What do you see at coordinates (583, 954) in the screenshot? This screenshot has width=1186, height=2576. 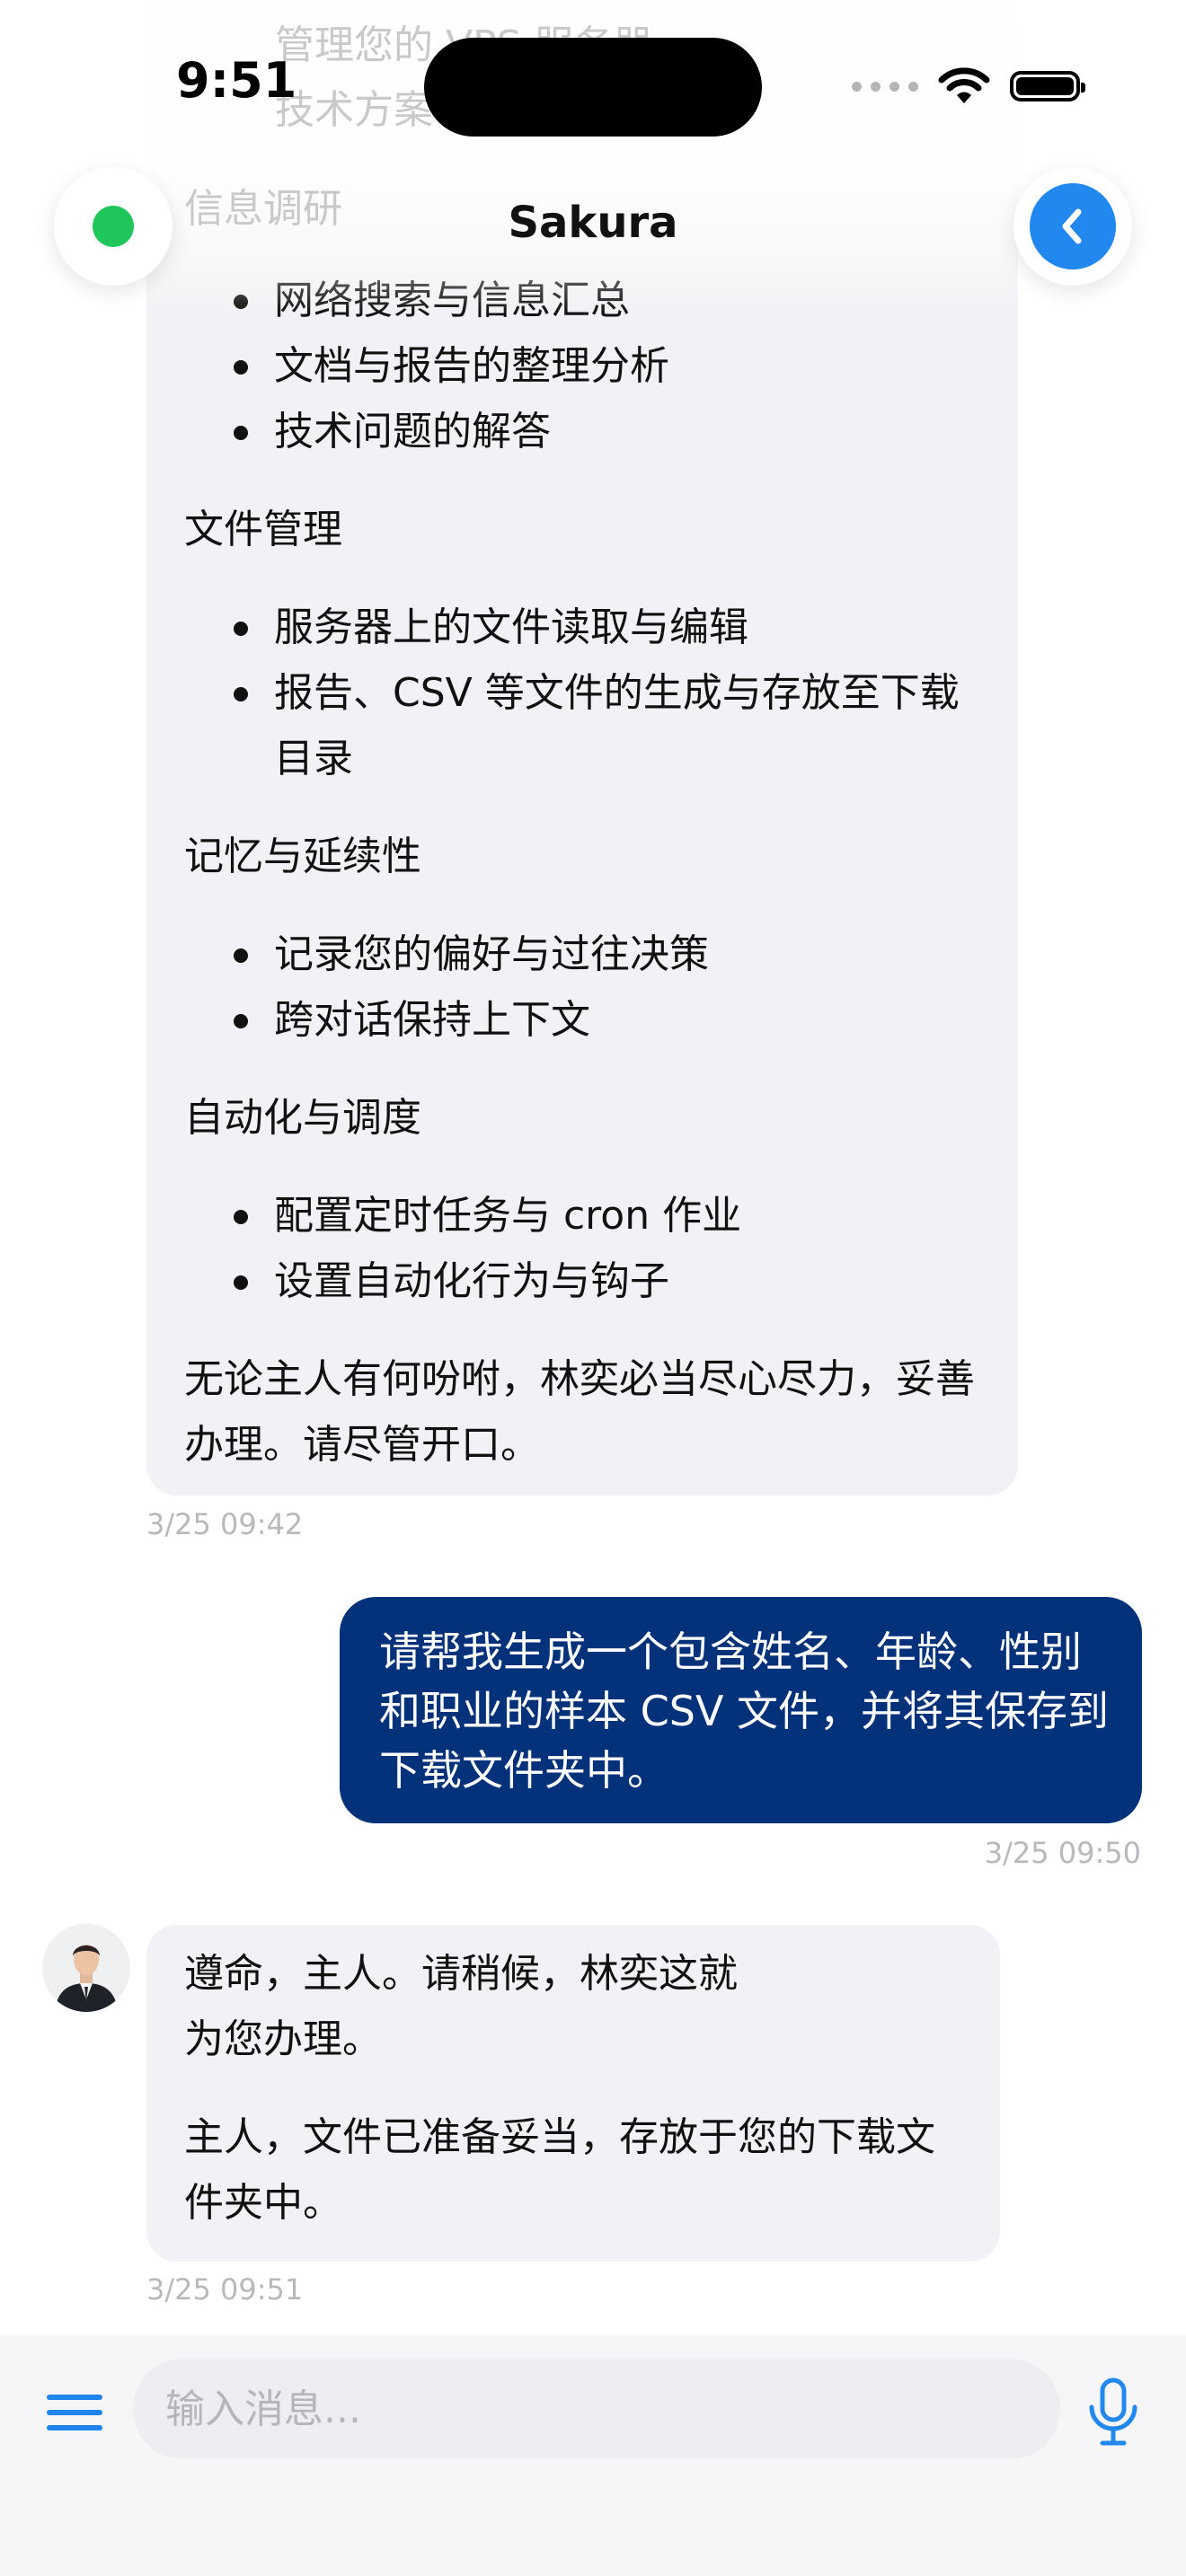 I see `list-item: 记录您的偏好与过往决策` at bounding box center [583, 954].